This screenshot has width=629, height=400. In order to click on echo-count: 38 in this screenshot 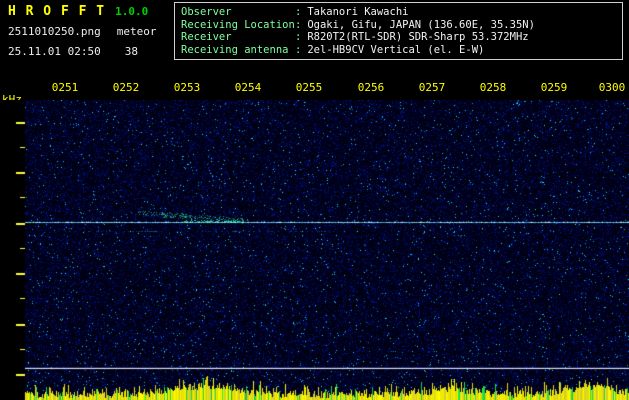, I will do `click(131, 51)`.